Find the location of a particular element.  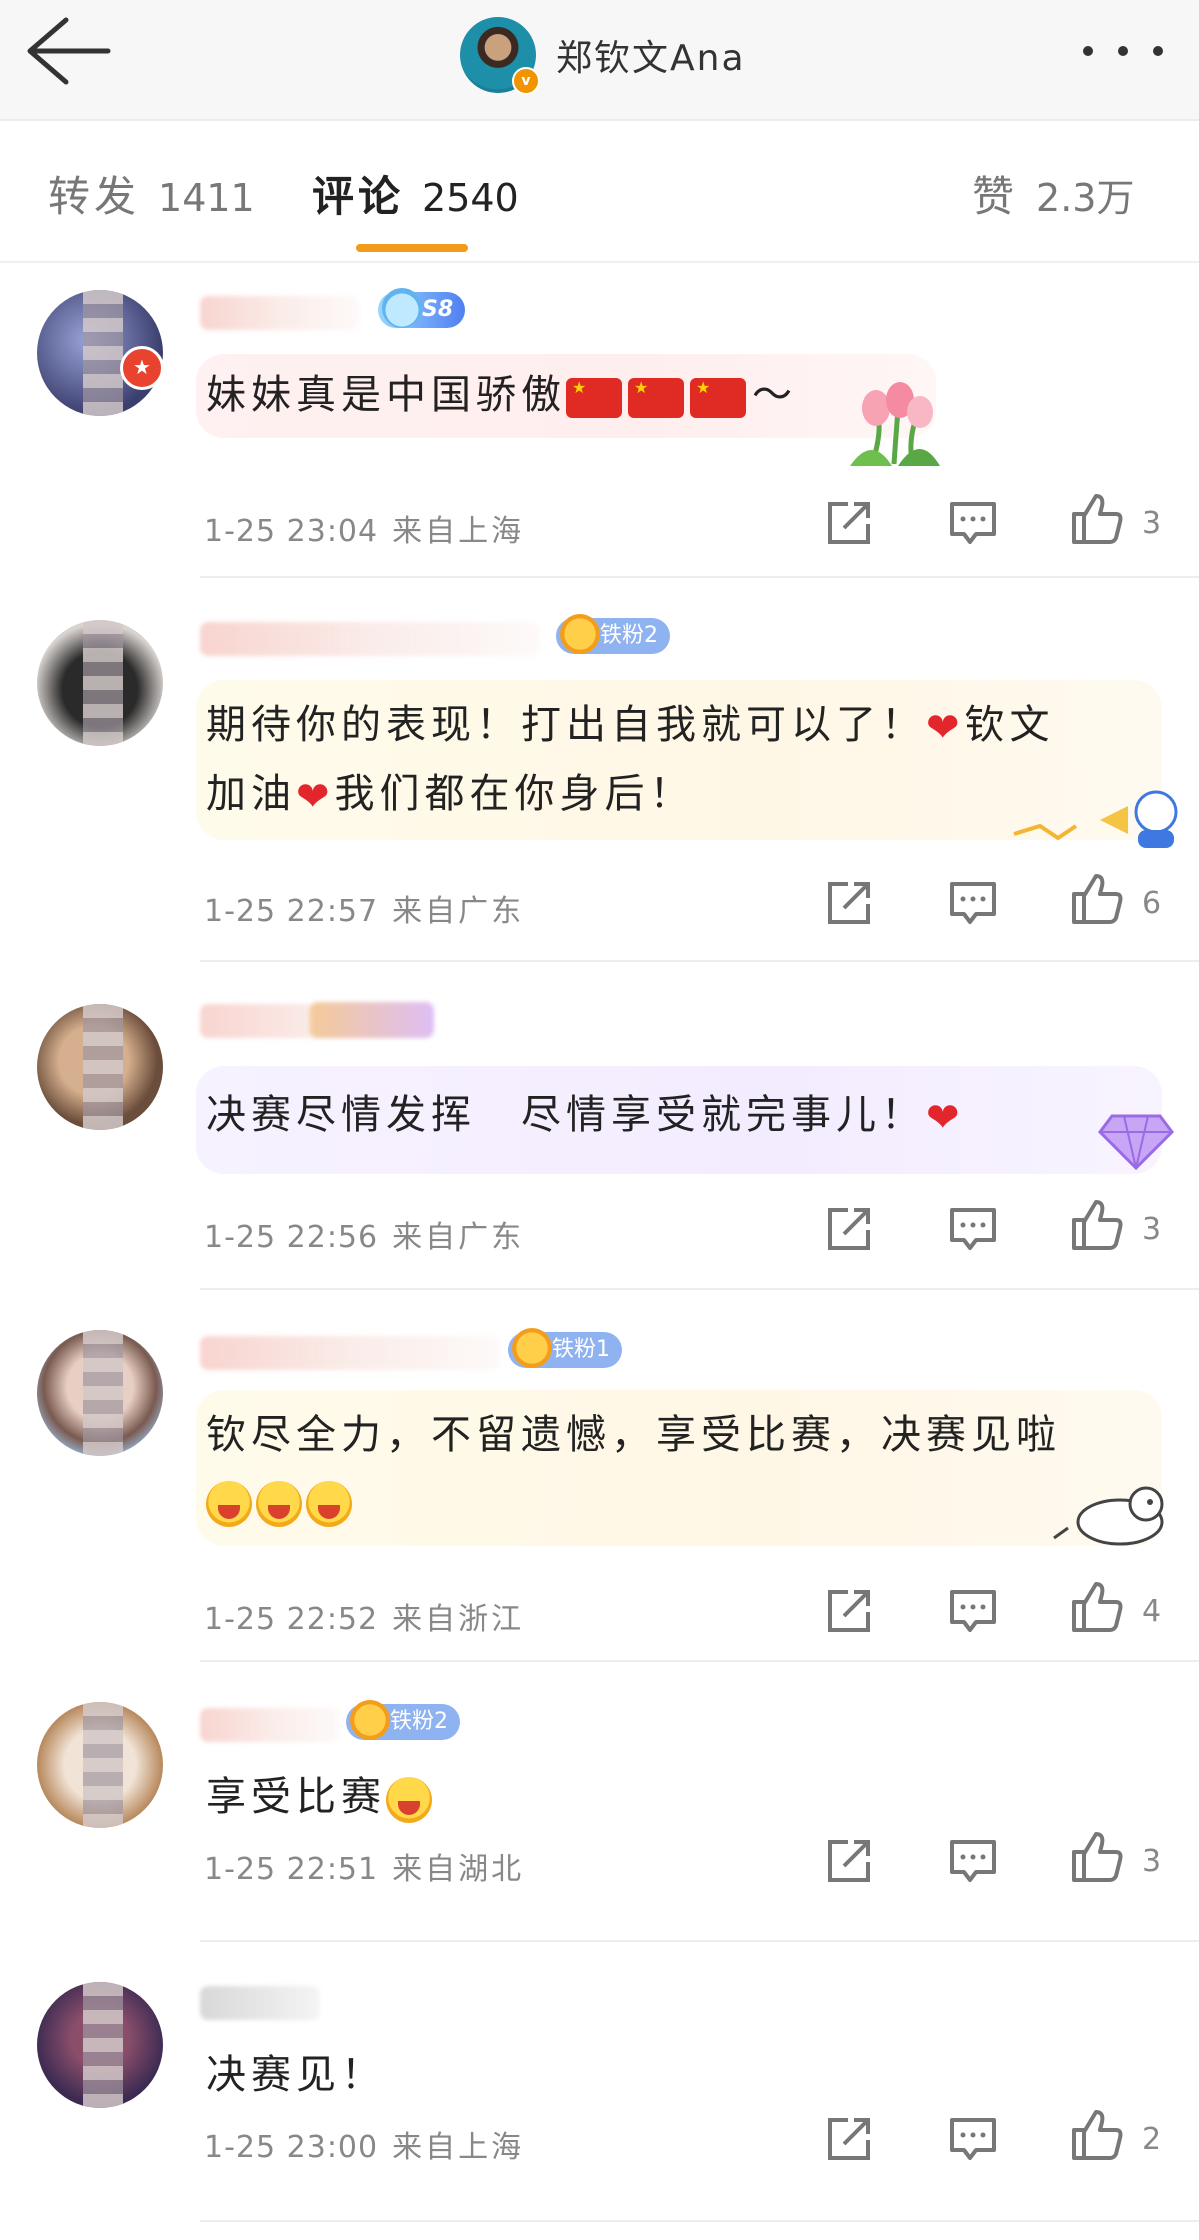

tab-repost: 转发 1411 is located at coordinates (151, 193).